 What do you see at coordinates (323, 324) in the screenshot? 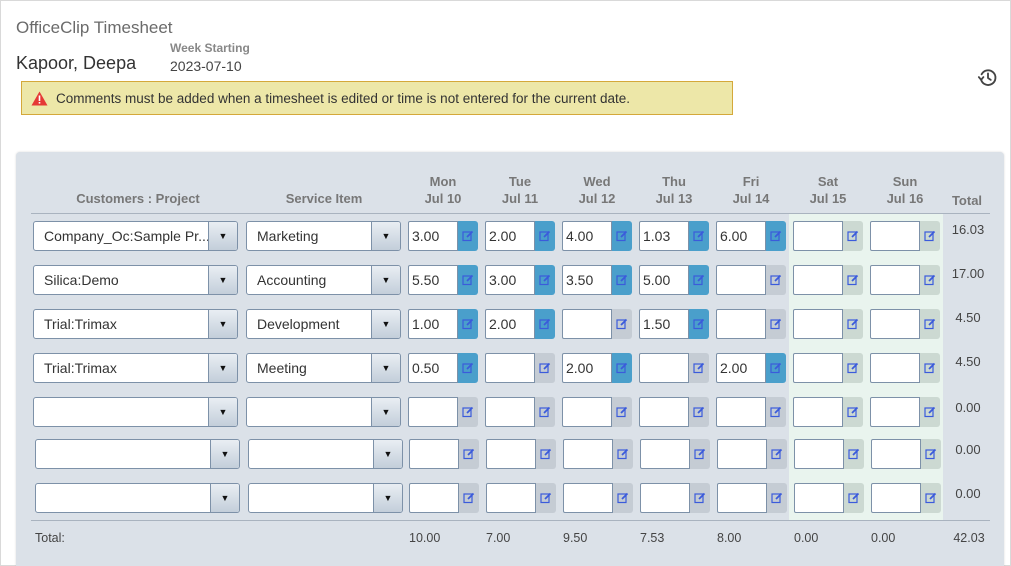
I see `service-item-select: Development ▼` at bounding box center [323, 324].